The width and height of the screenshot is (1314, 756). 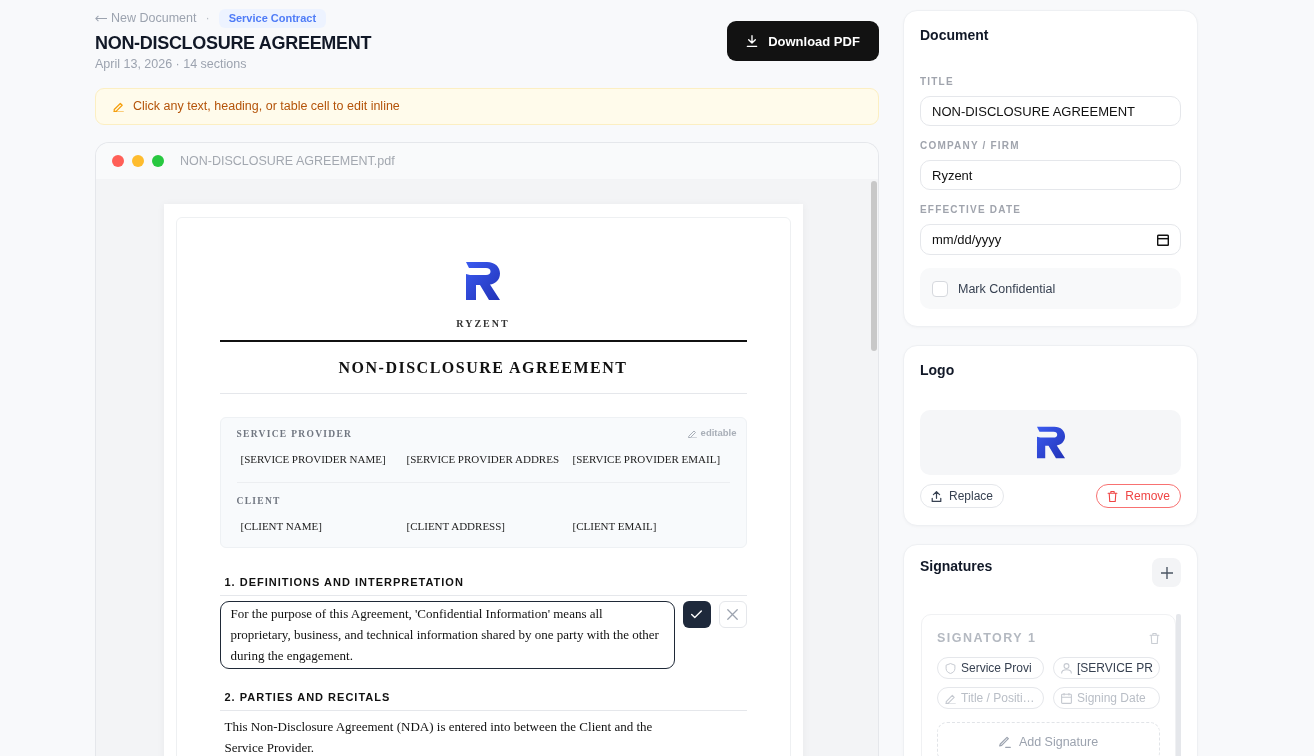 I want to click on add-signatory-button, so click(x=1166, y=572).